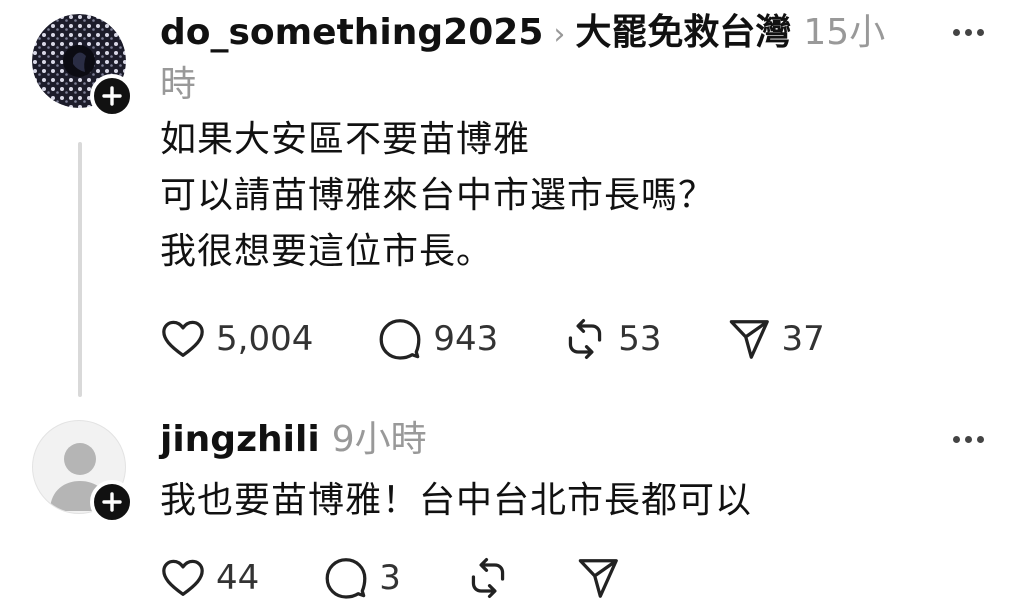 The image size is (1024, 616). What do you see at coordinates (466, 339) in the screenshot?
I see `comment-count: 943` at bounding box center [466, 339].